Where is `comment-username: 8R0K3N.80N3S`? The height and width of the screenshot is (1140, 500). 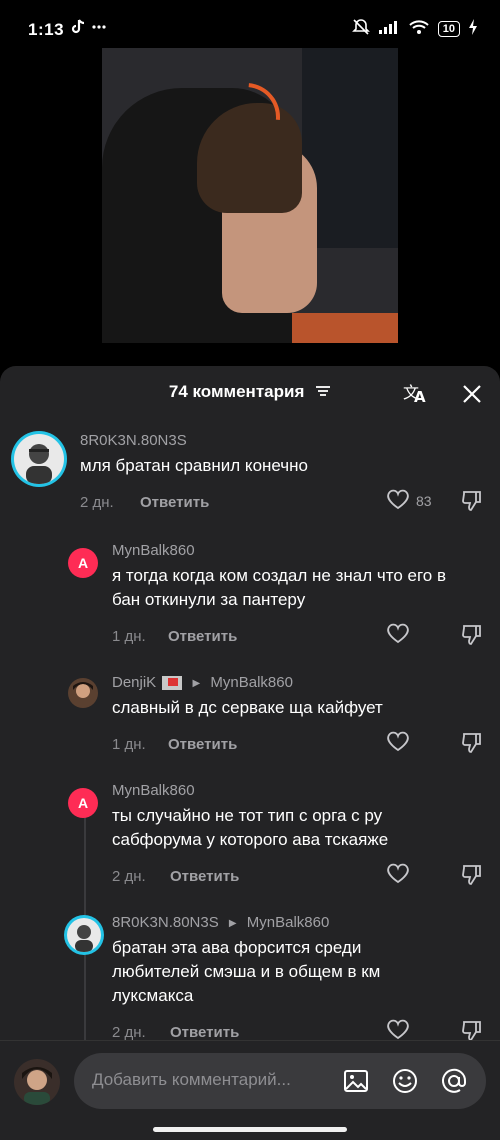 comment-username: 8R0K3N.80N3S is located at coordinates (133, 440).